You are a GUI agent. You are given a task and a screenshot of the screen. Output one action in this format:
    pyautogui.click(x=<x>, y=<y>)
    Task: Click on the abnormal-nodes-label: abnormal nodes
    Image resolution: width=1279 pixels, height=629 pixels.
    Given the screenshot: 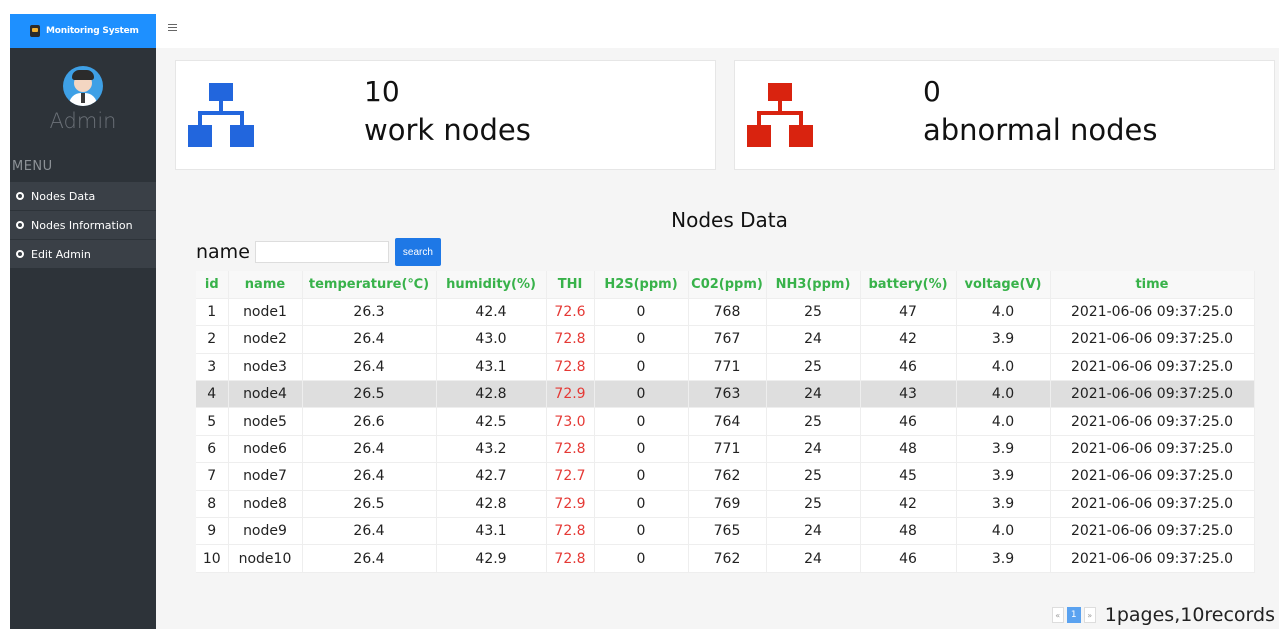 What is the action you would take?
    pyautogui.click(x=1040, y=130)
    